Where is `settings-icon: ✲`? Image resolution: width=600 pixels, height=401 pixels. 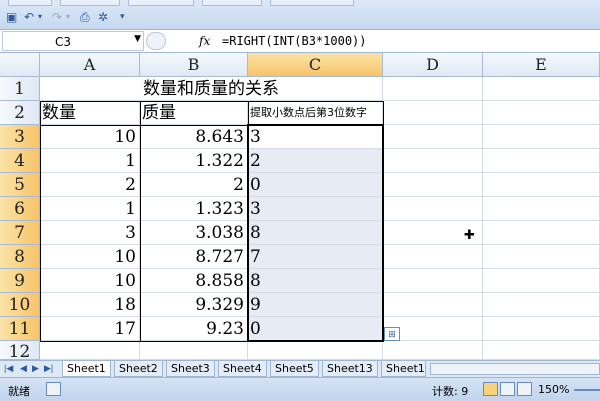 settings-icon: ✲ is located at coordinates (103, 17).